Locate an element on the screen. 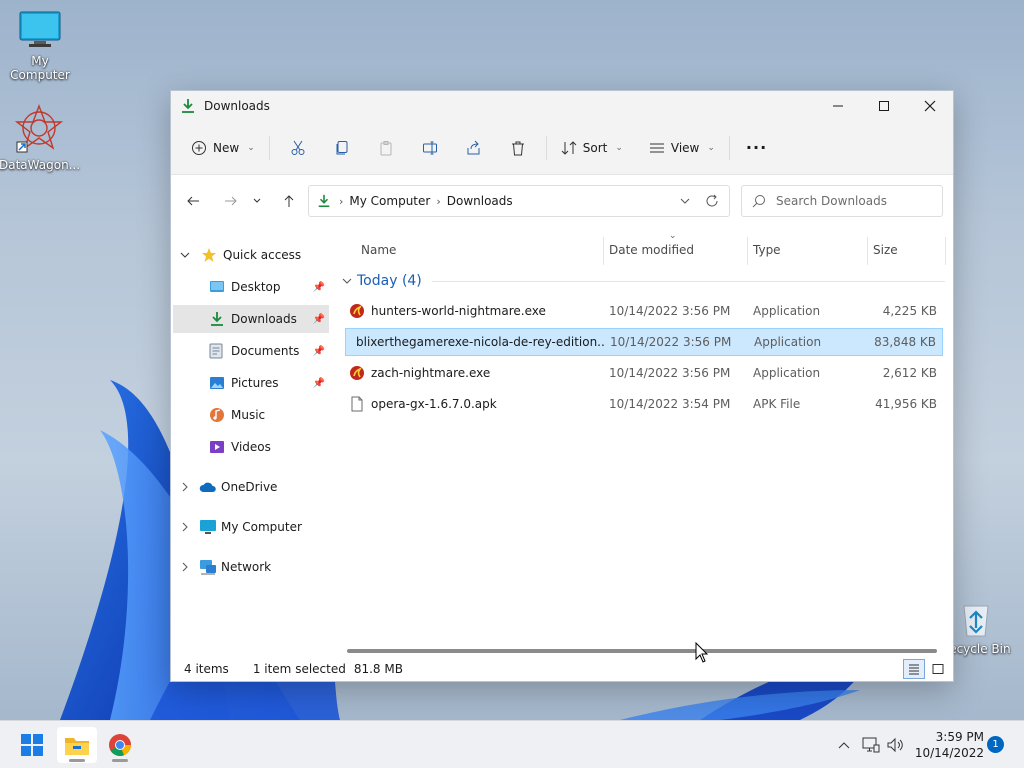 Image resolution: width=1024 pixels, height=768 pixels. nav-label: Downloads is located at coordinates (264, 319).